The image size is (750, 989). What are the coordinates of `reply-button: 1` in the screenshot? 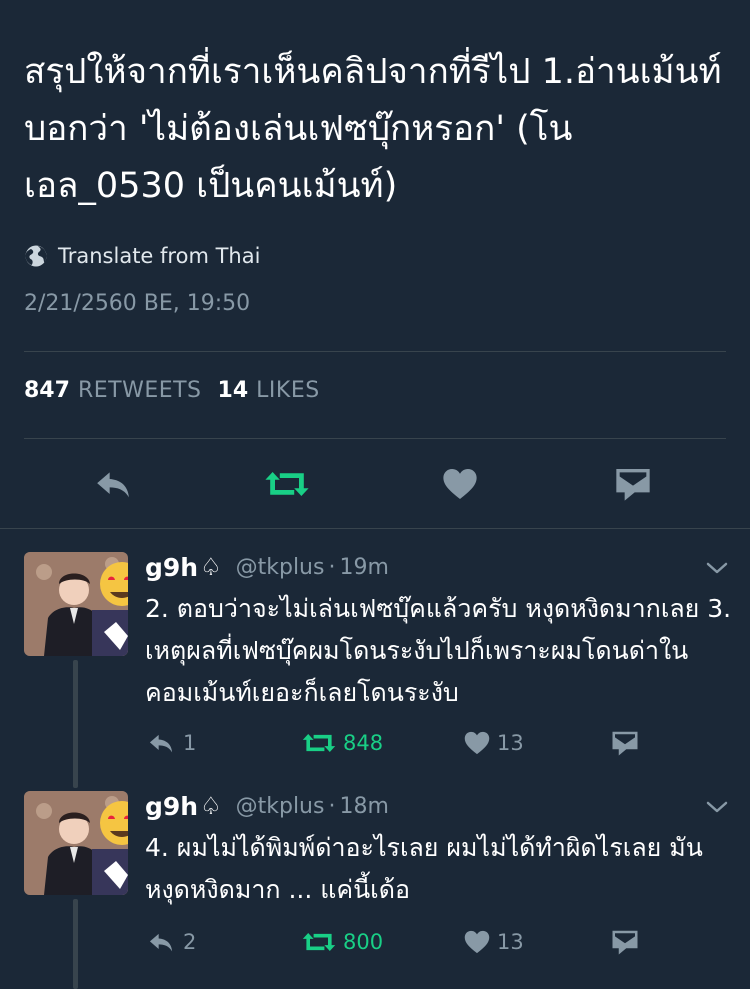 It's located at (170, 743).